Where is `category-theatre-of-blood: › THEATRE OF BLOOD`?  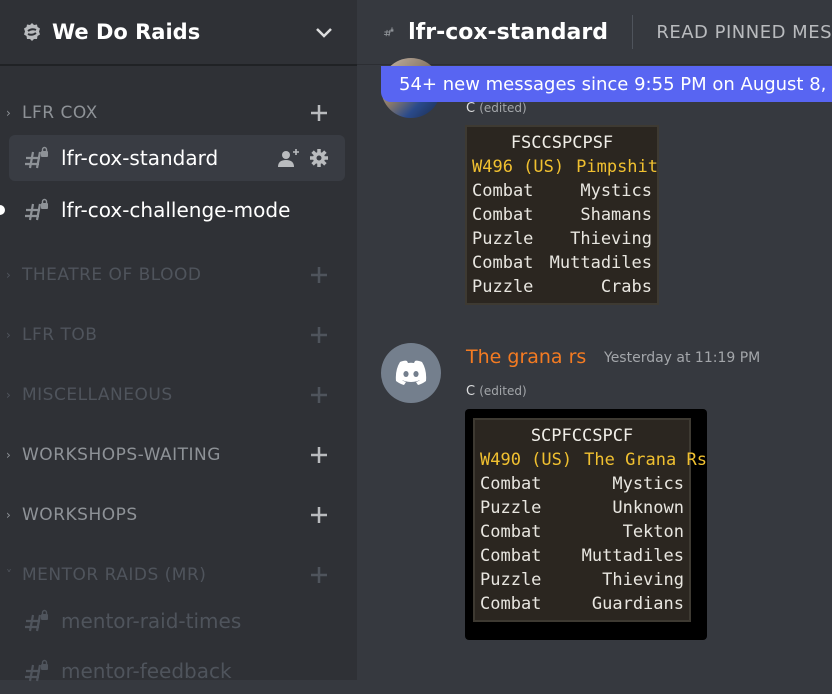
category-theatre-of-blood: › THEATRE OF BLOOD is located at coordinates (178, 275).